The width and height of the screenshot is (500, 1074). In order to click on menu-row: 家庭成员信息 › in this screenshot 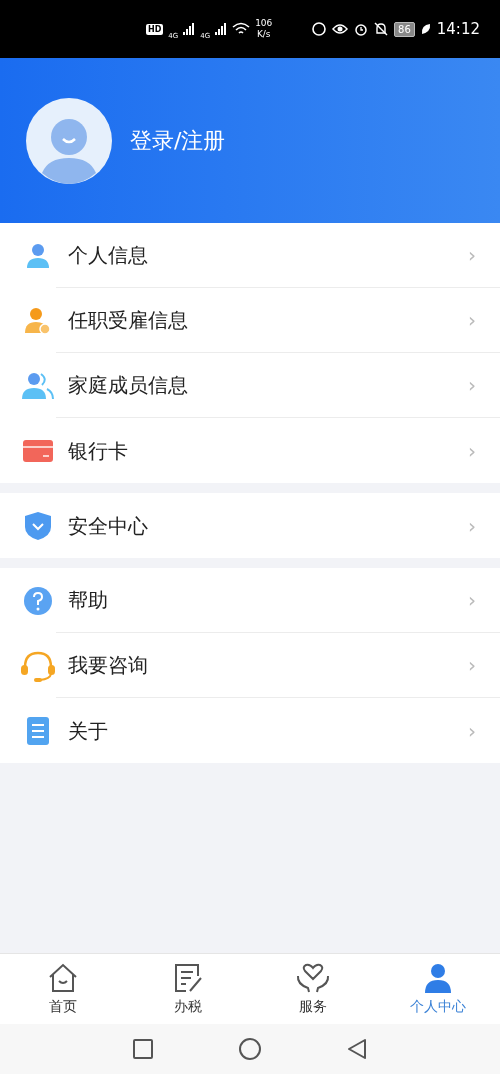, I will do `click(250, 385)`.